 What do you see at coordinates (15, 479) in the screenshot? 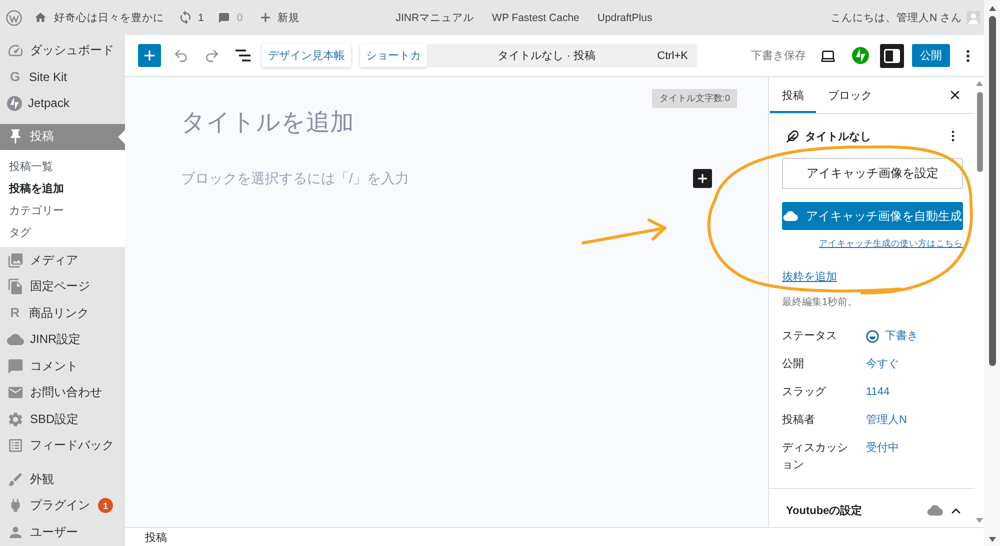
I see `brush-icon` at bounding box center [15, 479].